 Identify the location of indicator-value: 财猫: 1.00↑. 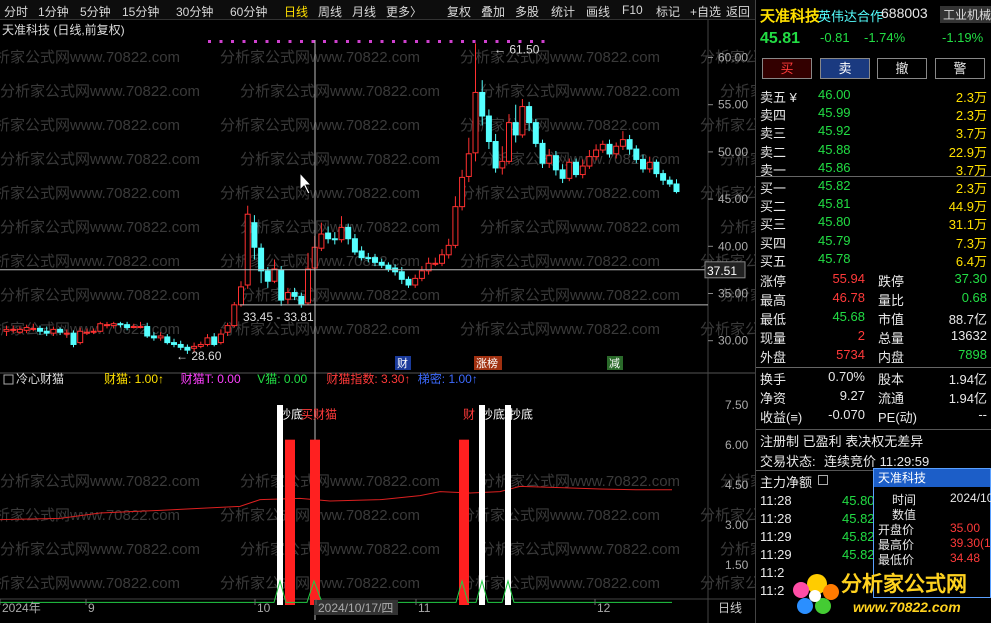
(134, 379).